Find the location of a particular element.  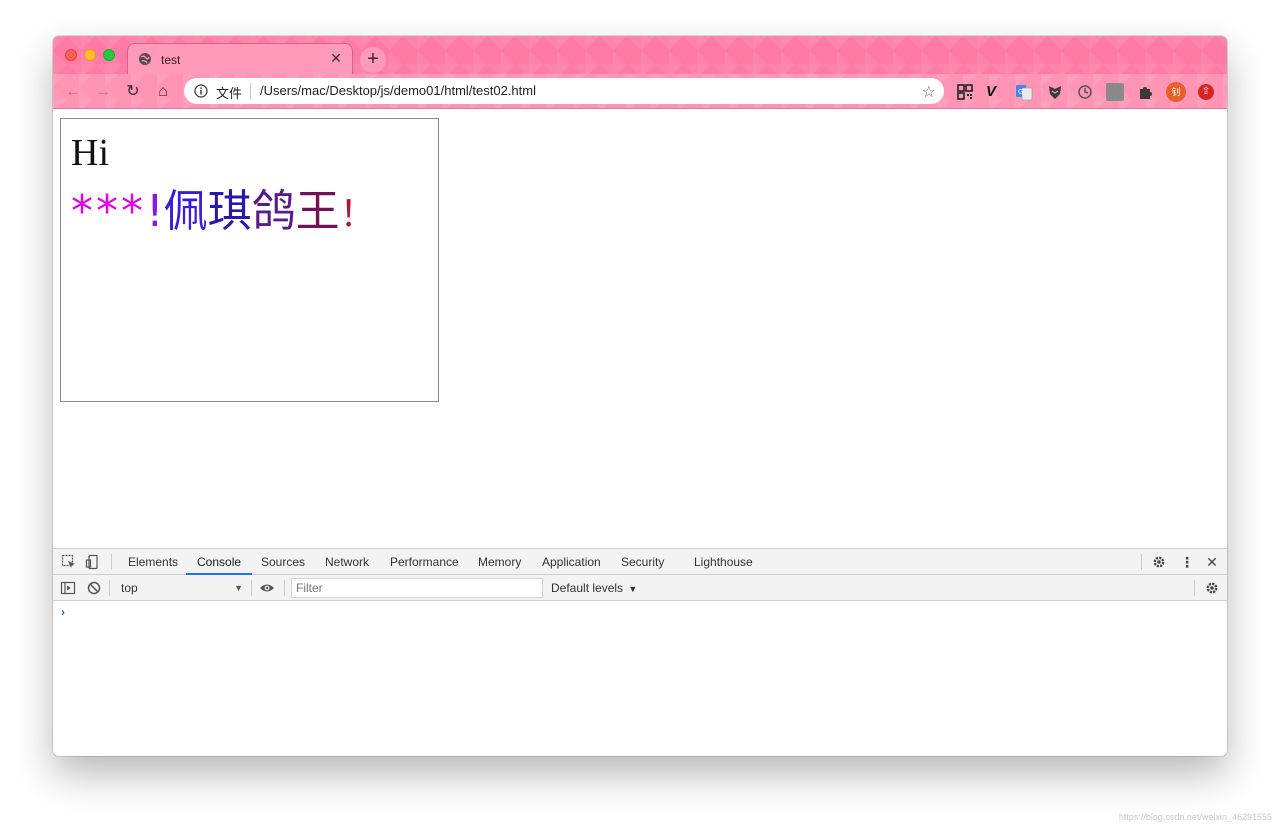

close-window-button is located at coordinates (71, 55).